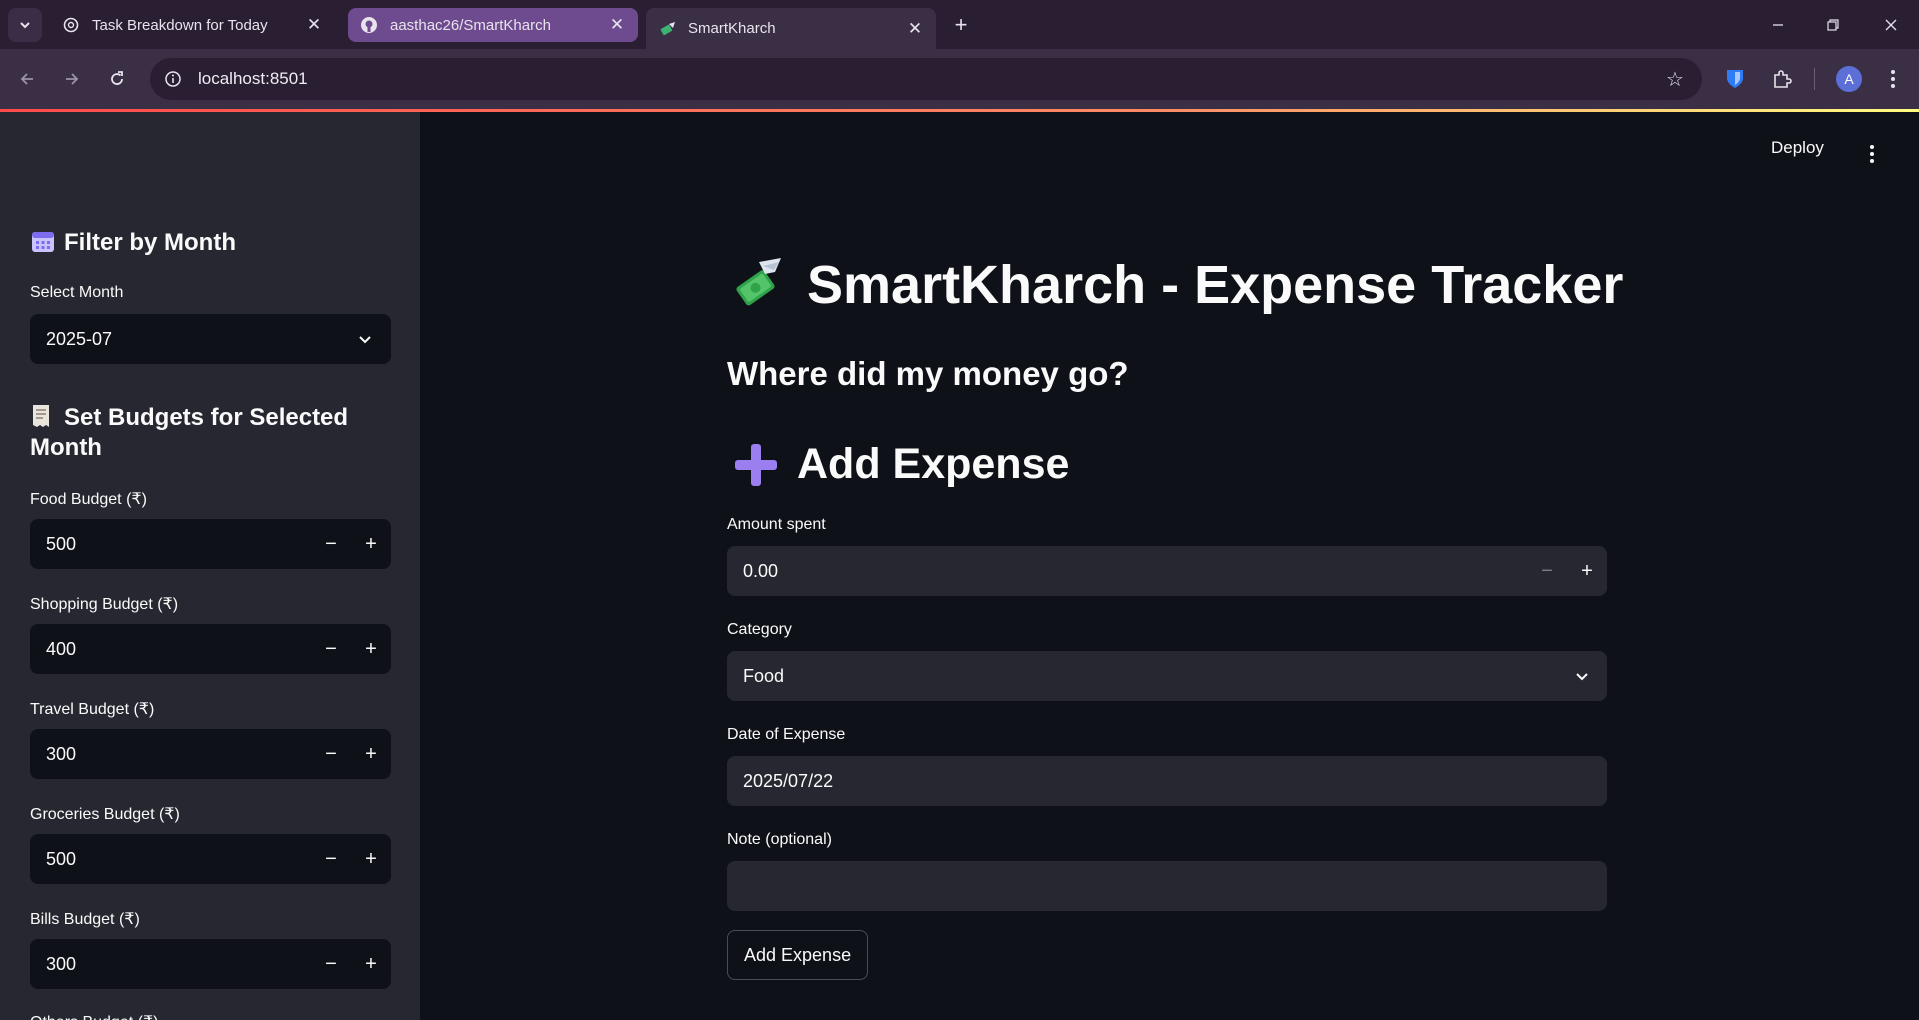  Describe the element at coordinates (1735, 79) in the screenshot. I see `bitwarden-shield-icon` at that location.